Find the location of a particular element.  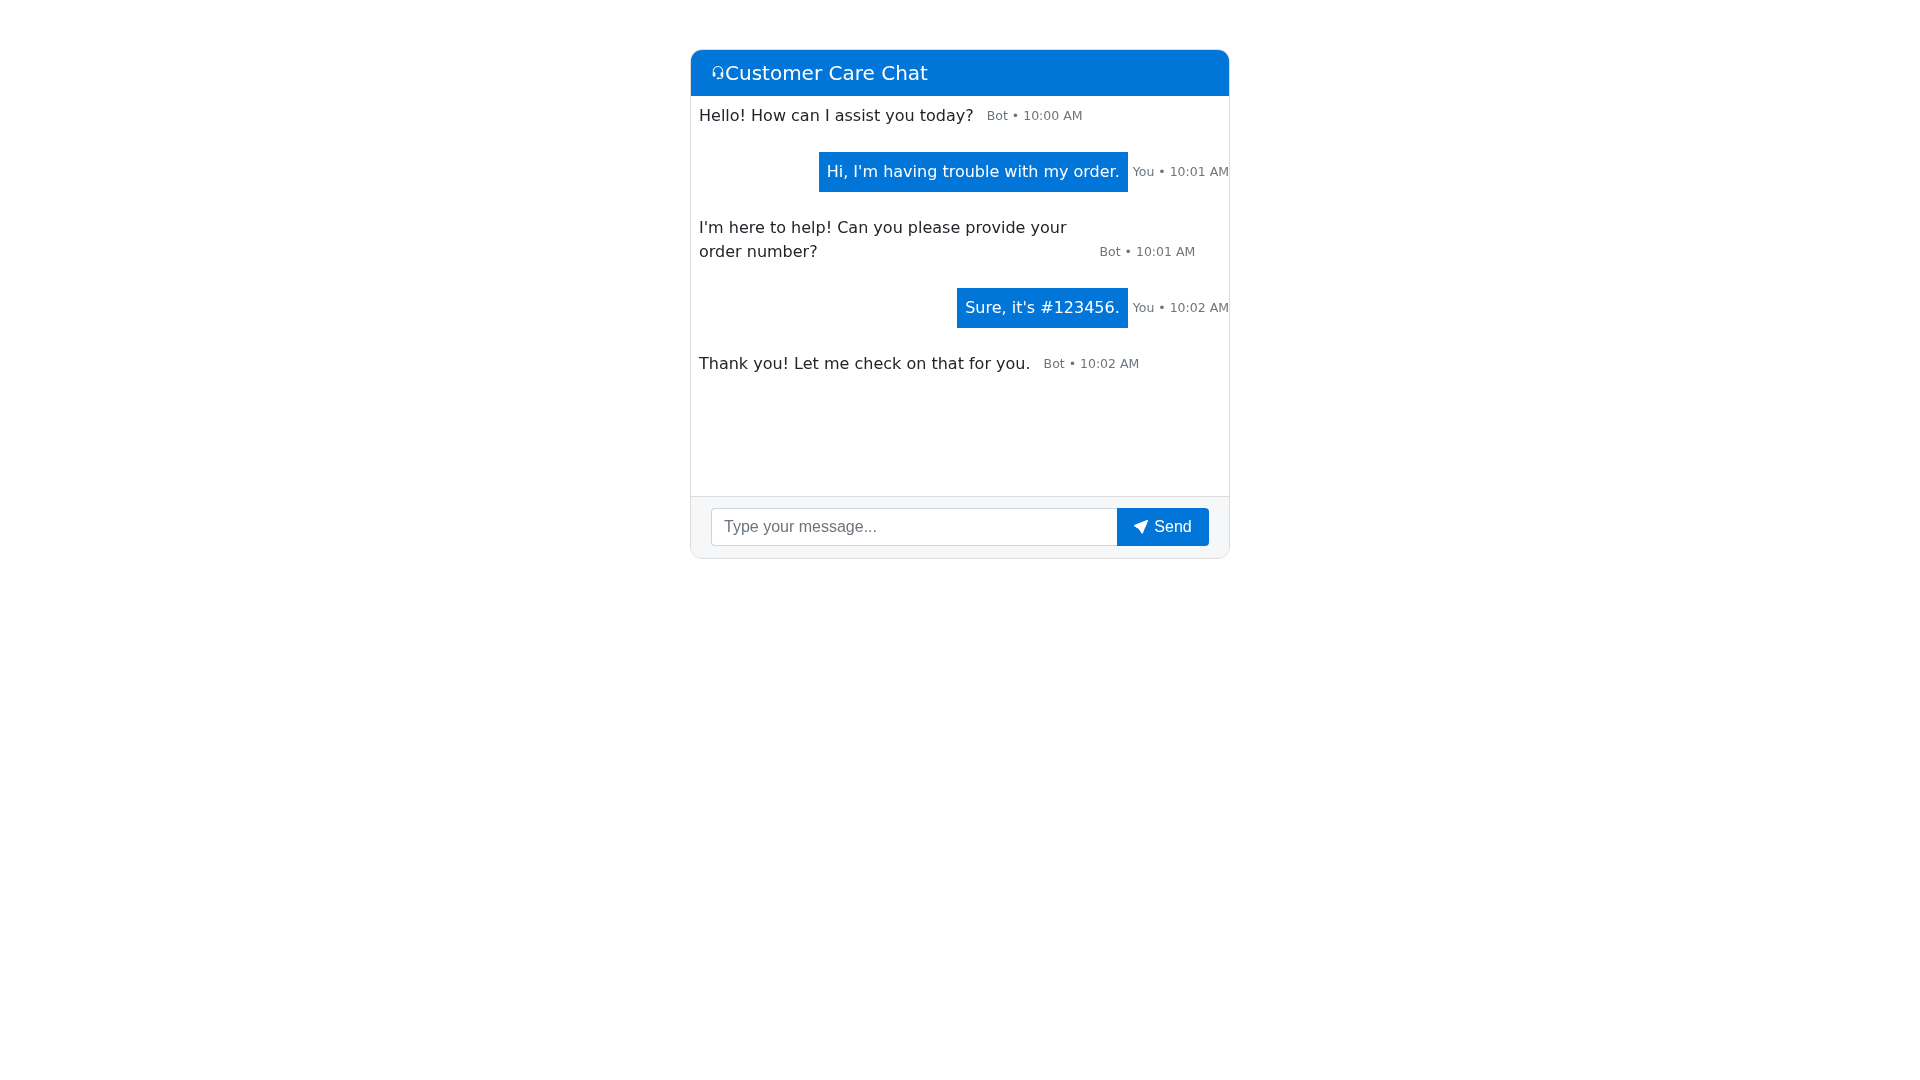

paper-plane-icon is located at coordinates (1141, 527).